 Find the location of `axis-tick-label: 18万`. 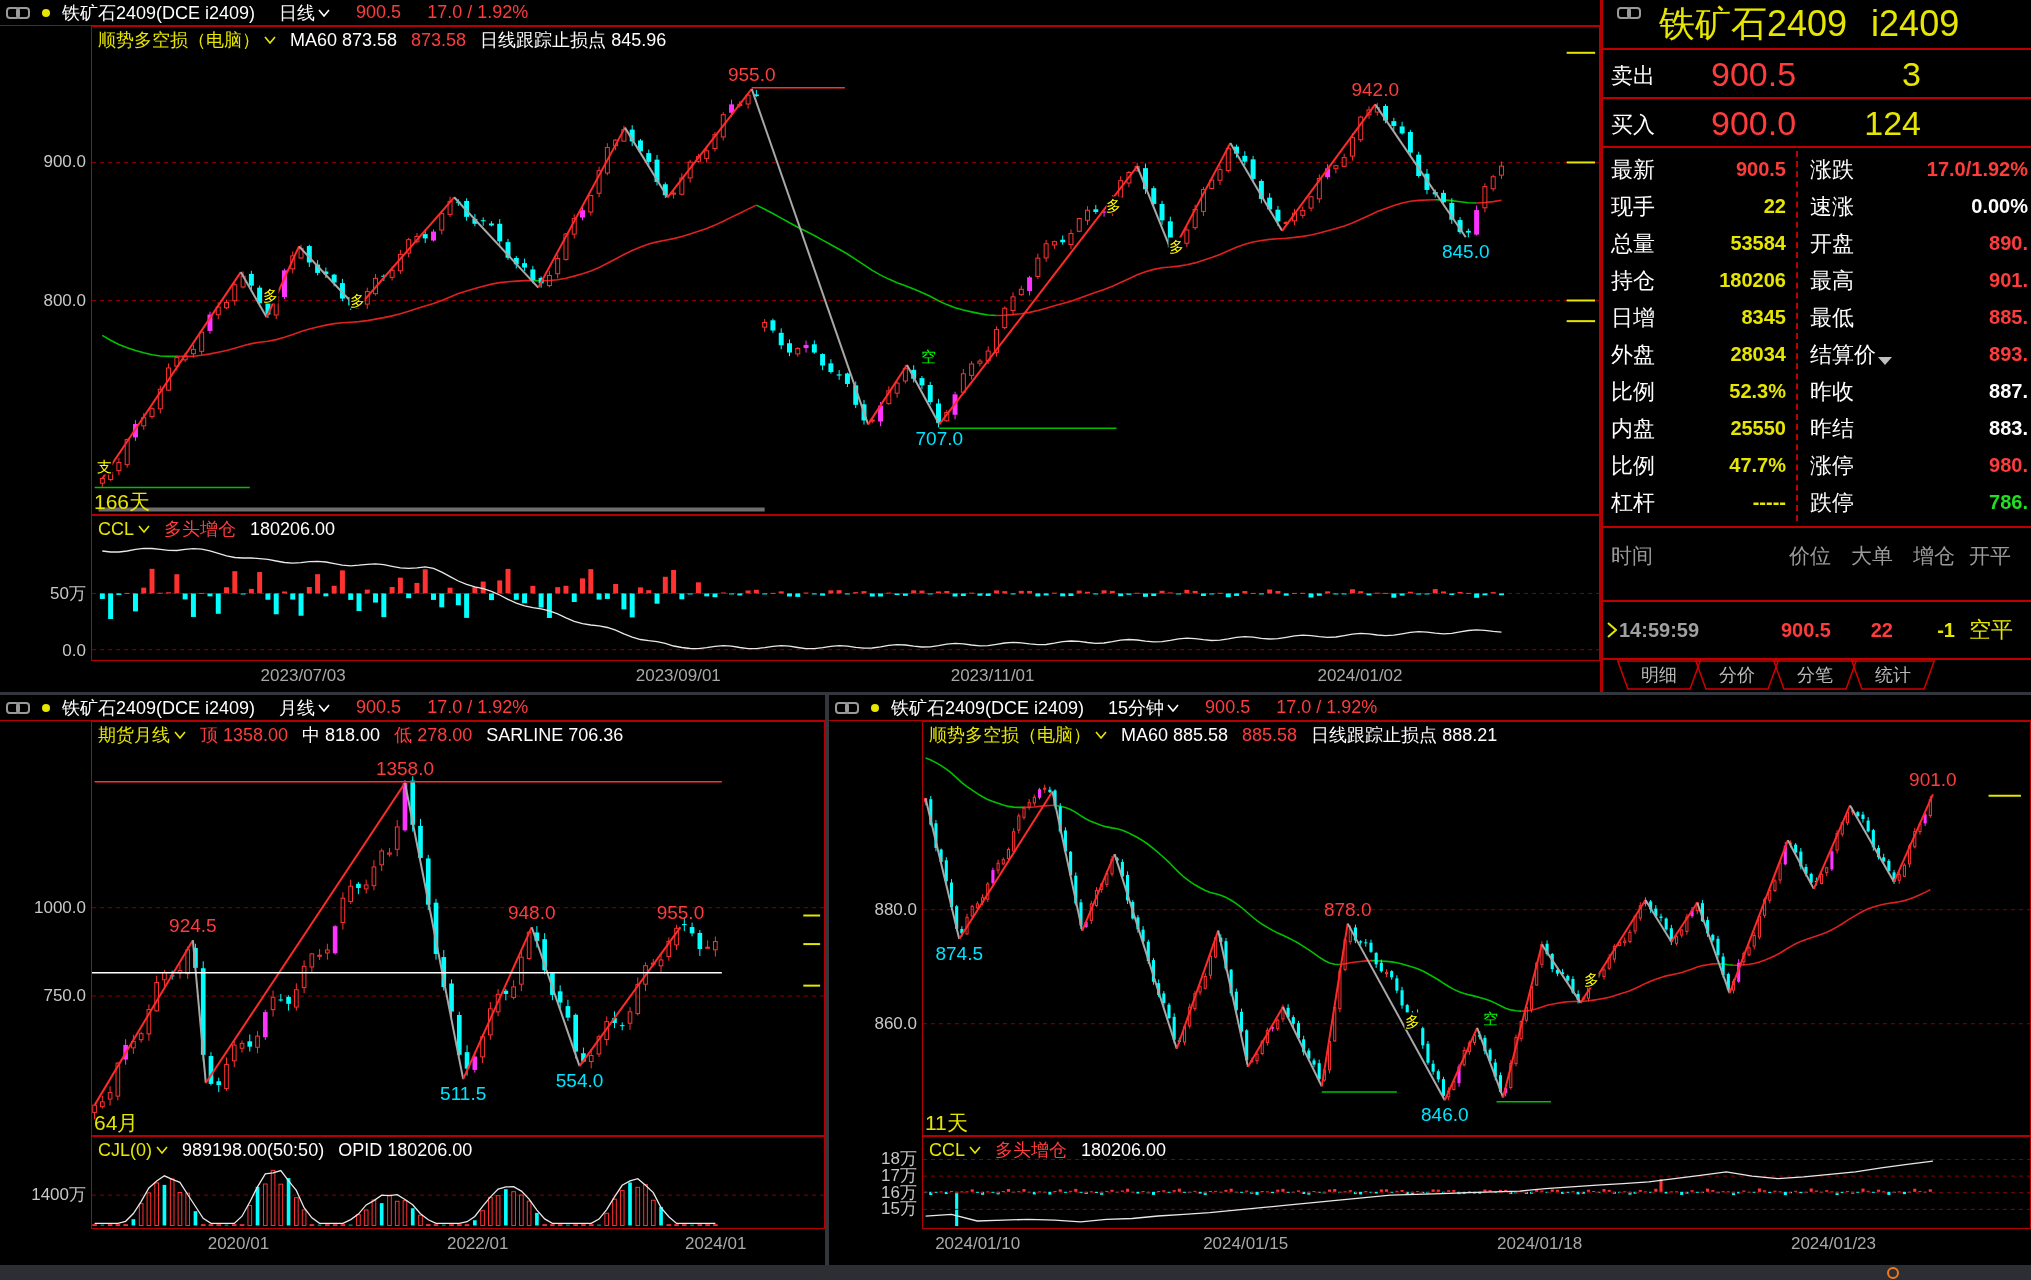

axis-tick-label: 18万 is located at coordinates (899, 1159).